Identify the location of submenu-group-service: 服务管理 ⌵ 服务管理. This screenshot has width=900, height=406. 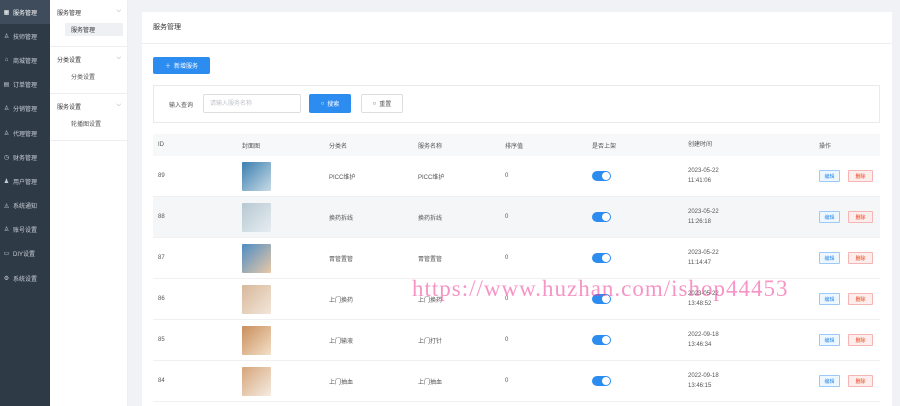
(88, 23).